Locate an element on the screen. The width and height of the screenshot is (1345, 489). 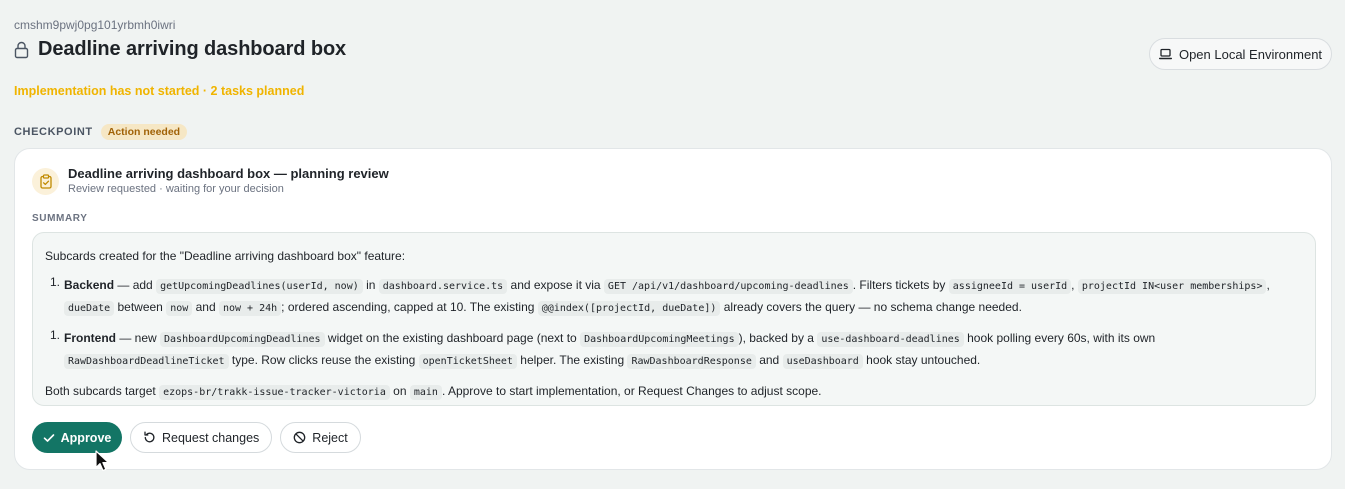
step-text: hook polling every 60s, with its own is located at coordinates (1059, 338).